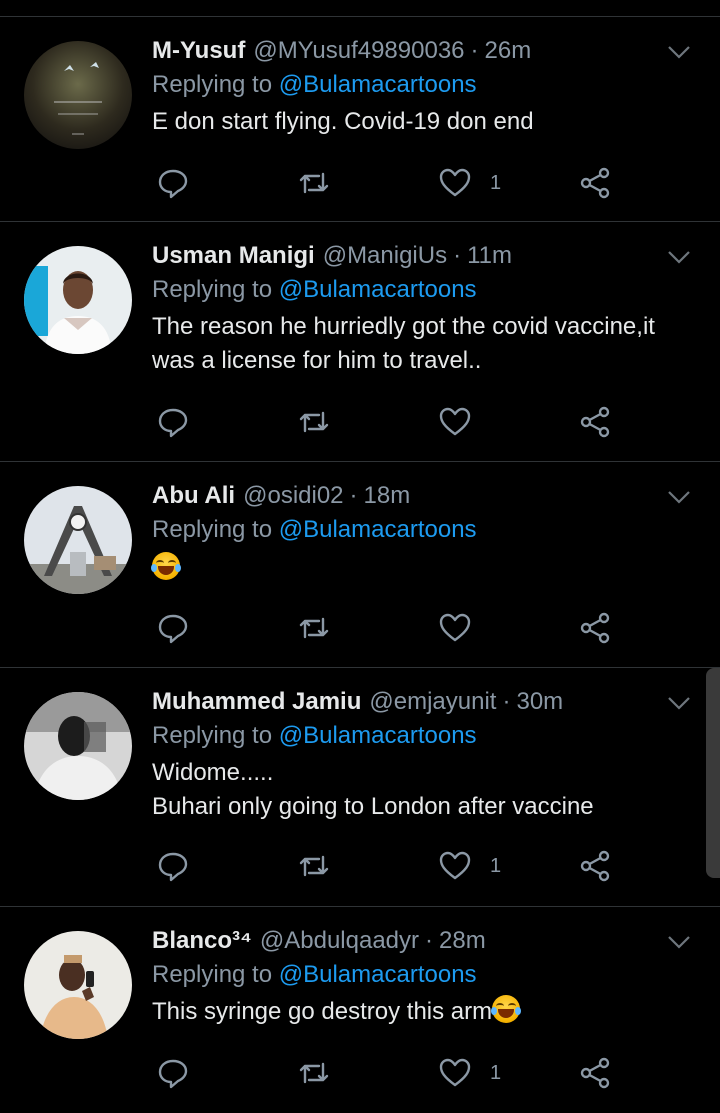 The width and height of the screenshot is (720, 1113). What do you see at coordinates (392, 422) in the screenshot?
I see `tweet-actions` at bounding box center [392, 422].